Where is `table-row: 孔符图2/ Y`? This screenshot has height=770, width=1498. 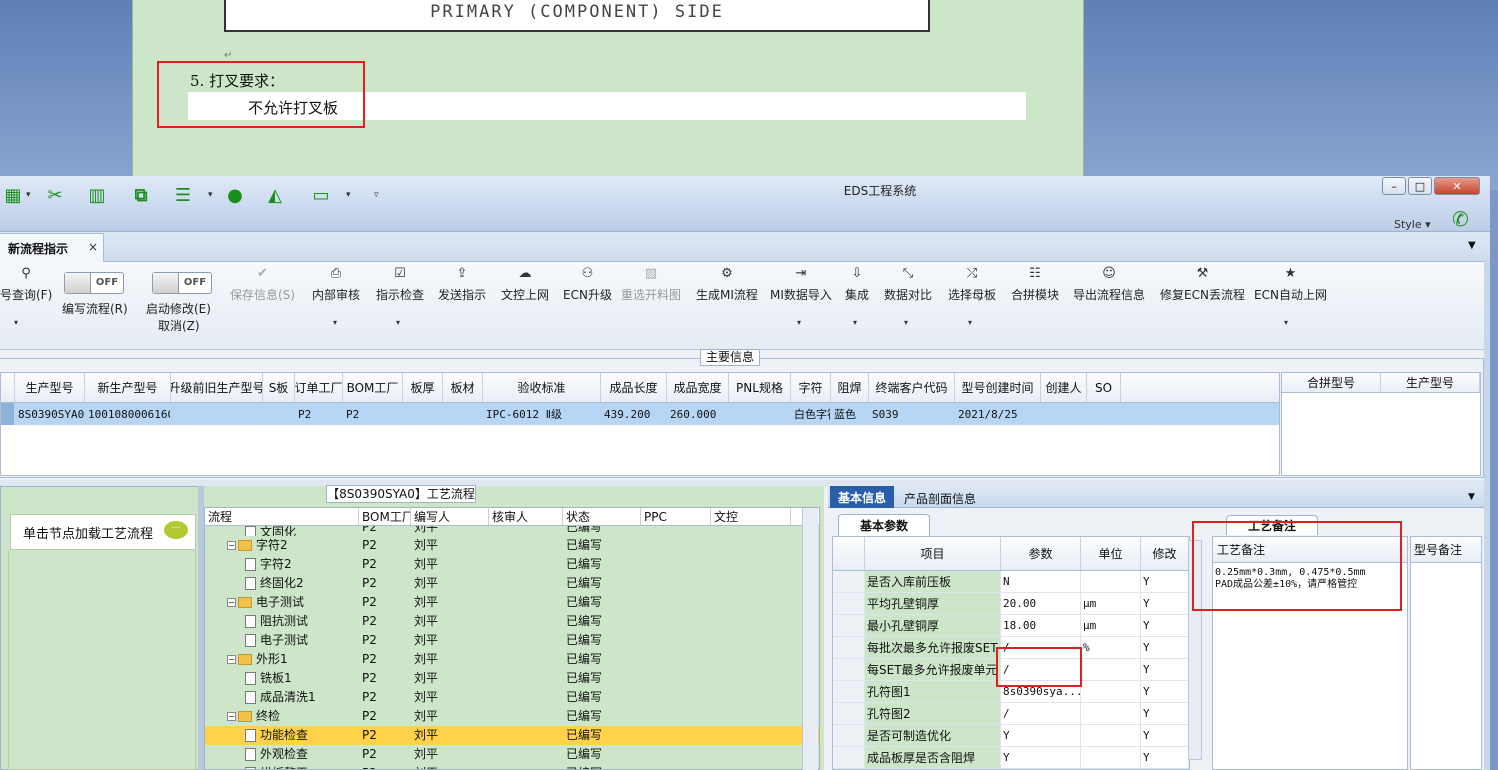
table-row: 孔符图2/ Y is located at coordinates (1011, 714).